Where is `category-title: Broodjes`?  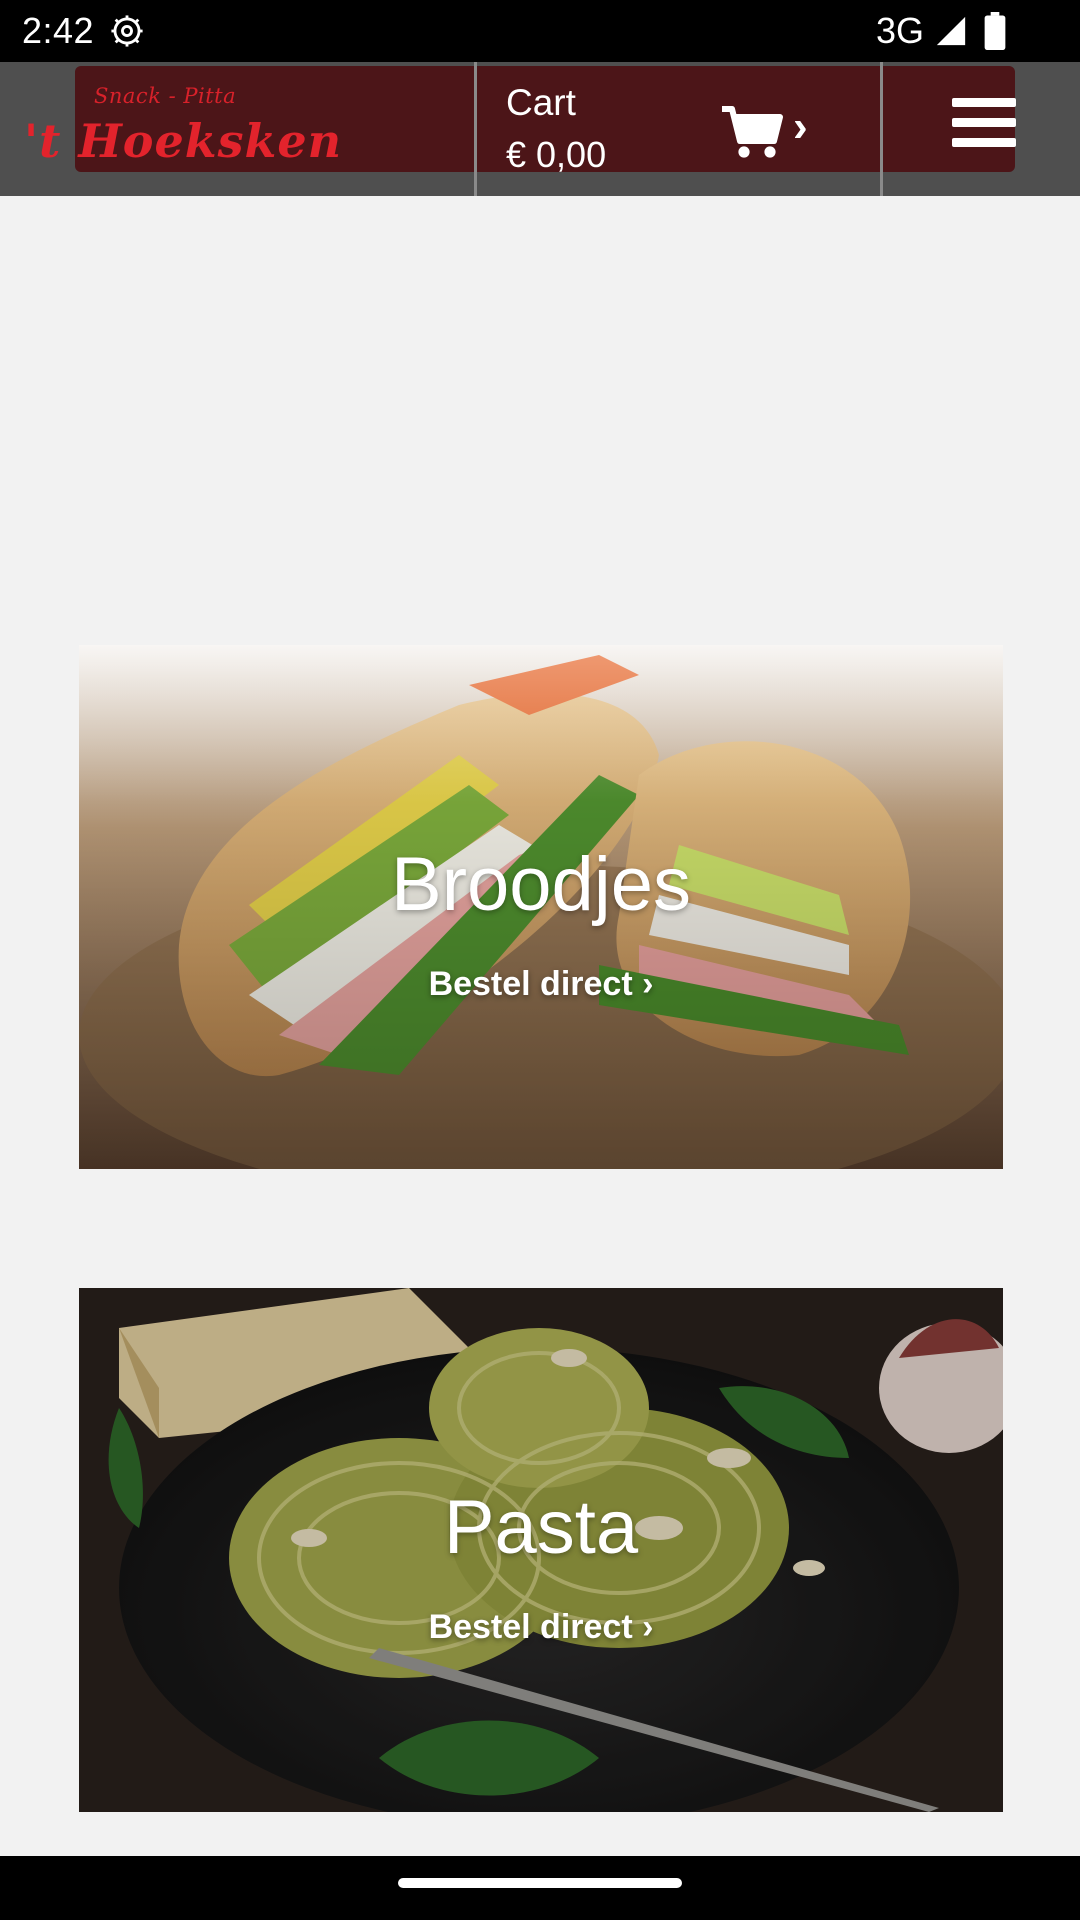
category-title: Broodjes is located at coordinates (541, 884).